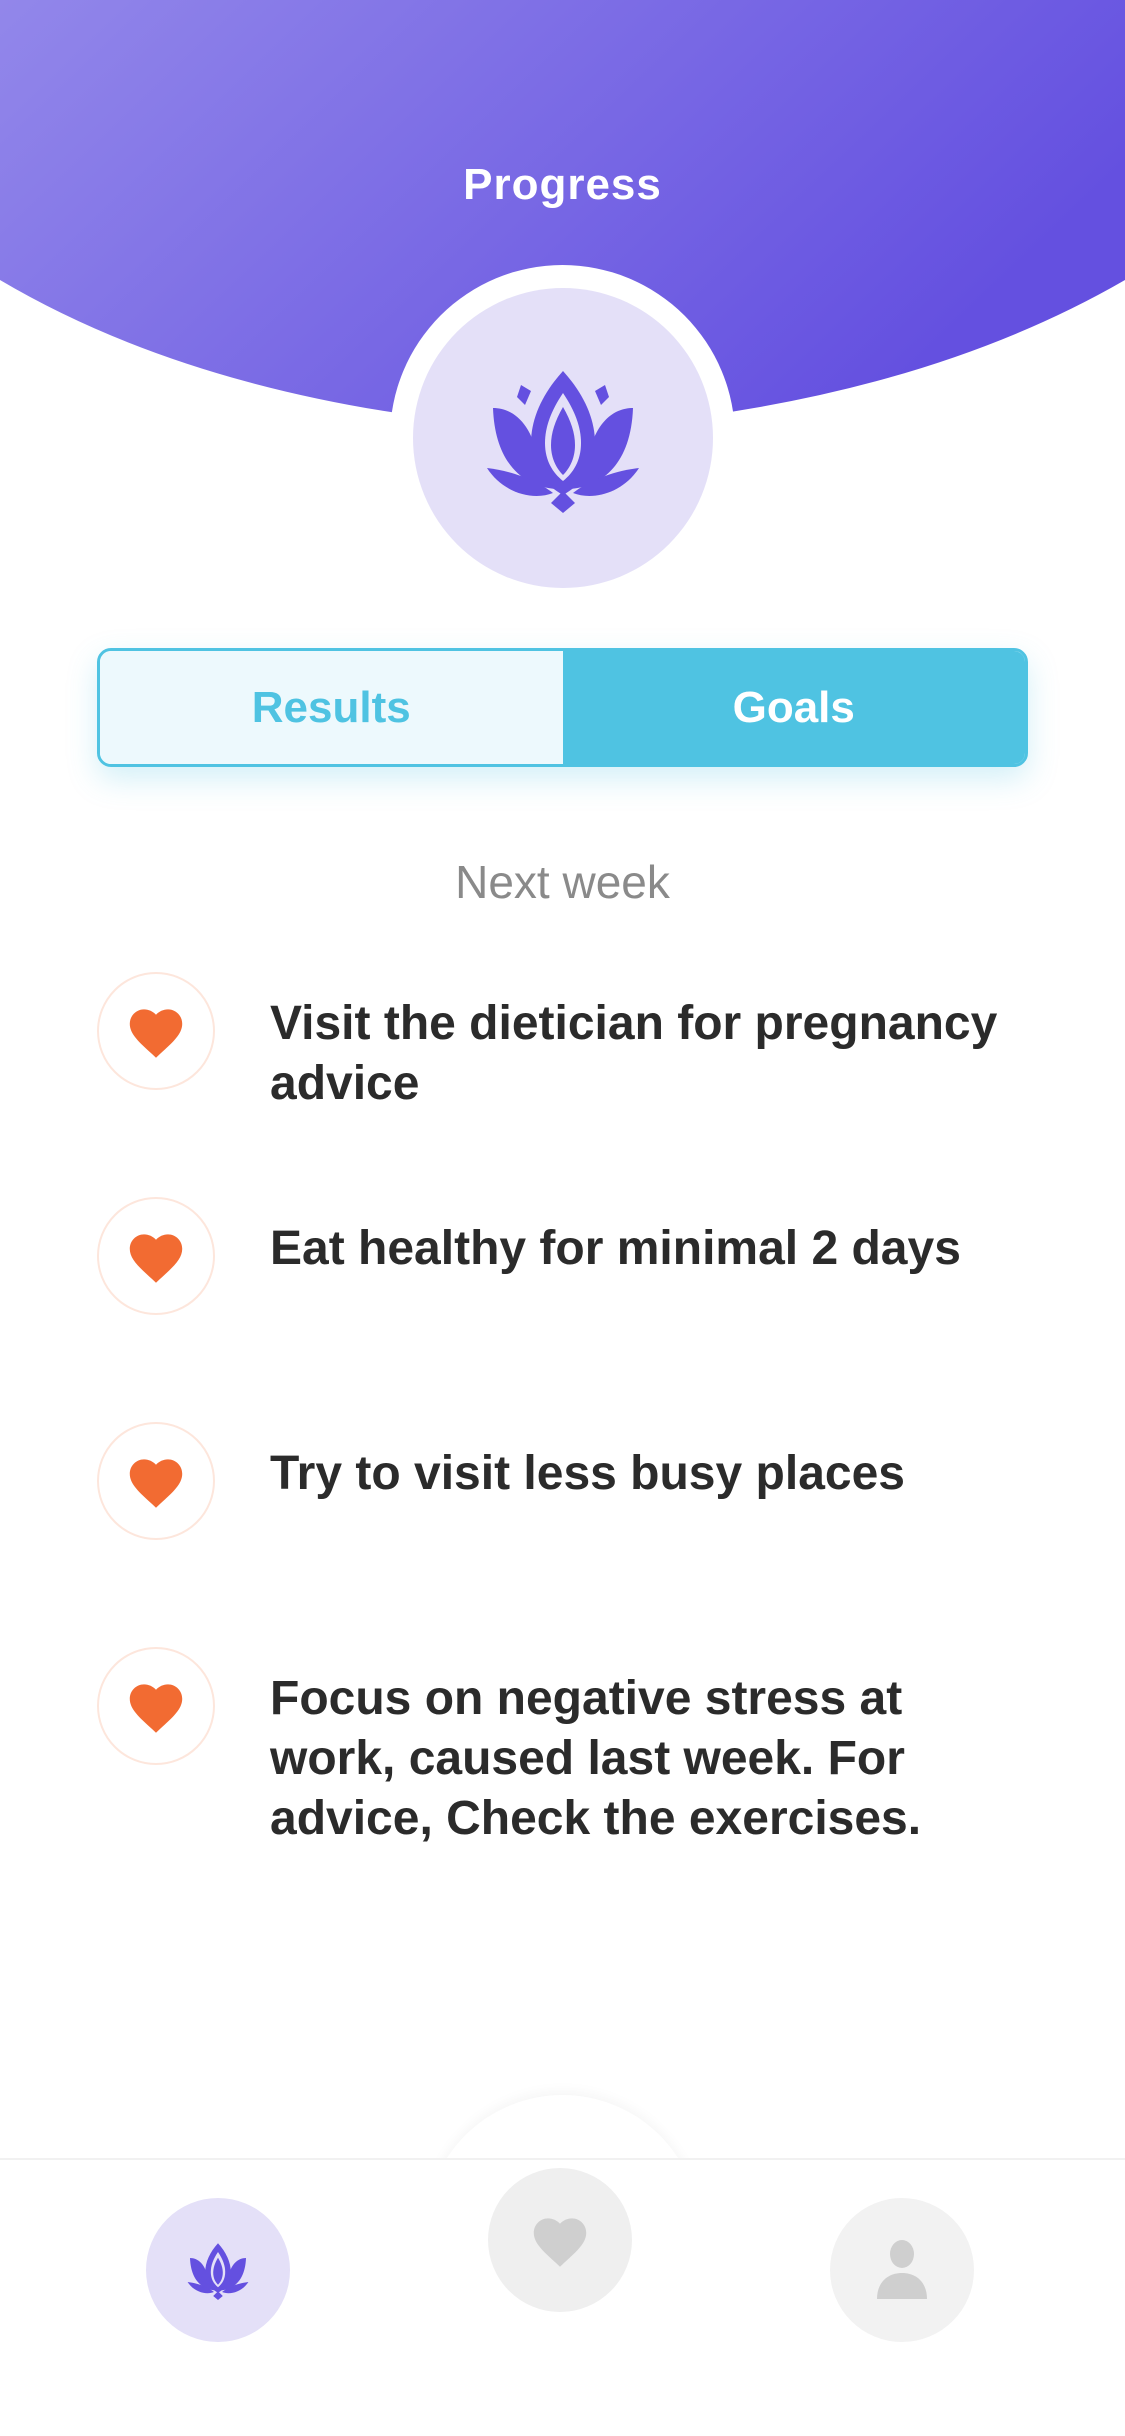  Describe the element at coordinates (634, 1053) in the screenshot. I see `goal-text: Visit the dietician for pregnancy advice` at that location.